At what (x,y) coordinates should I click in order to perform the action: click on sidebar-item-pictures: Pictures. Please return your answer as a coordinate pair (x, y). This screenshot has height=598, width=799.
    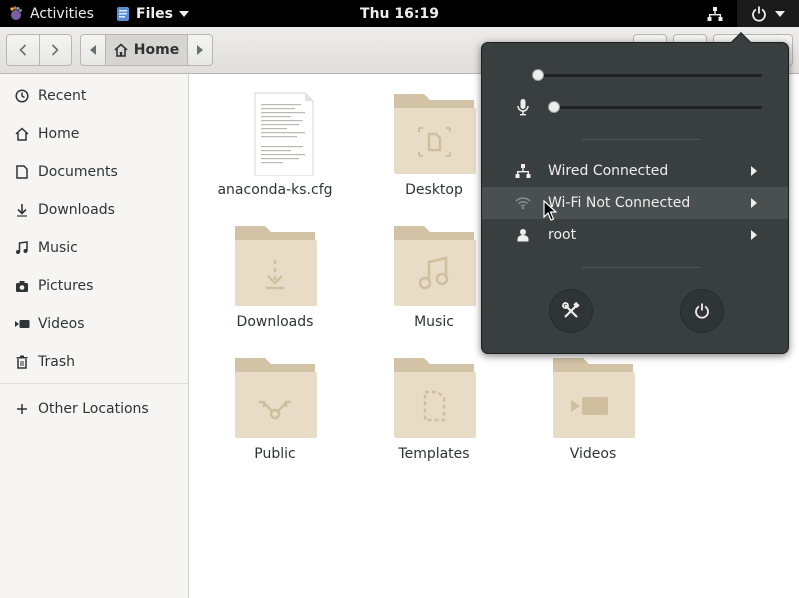
    Looking at the image, I should click on (94, 286).